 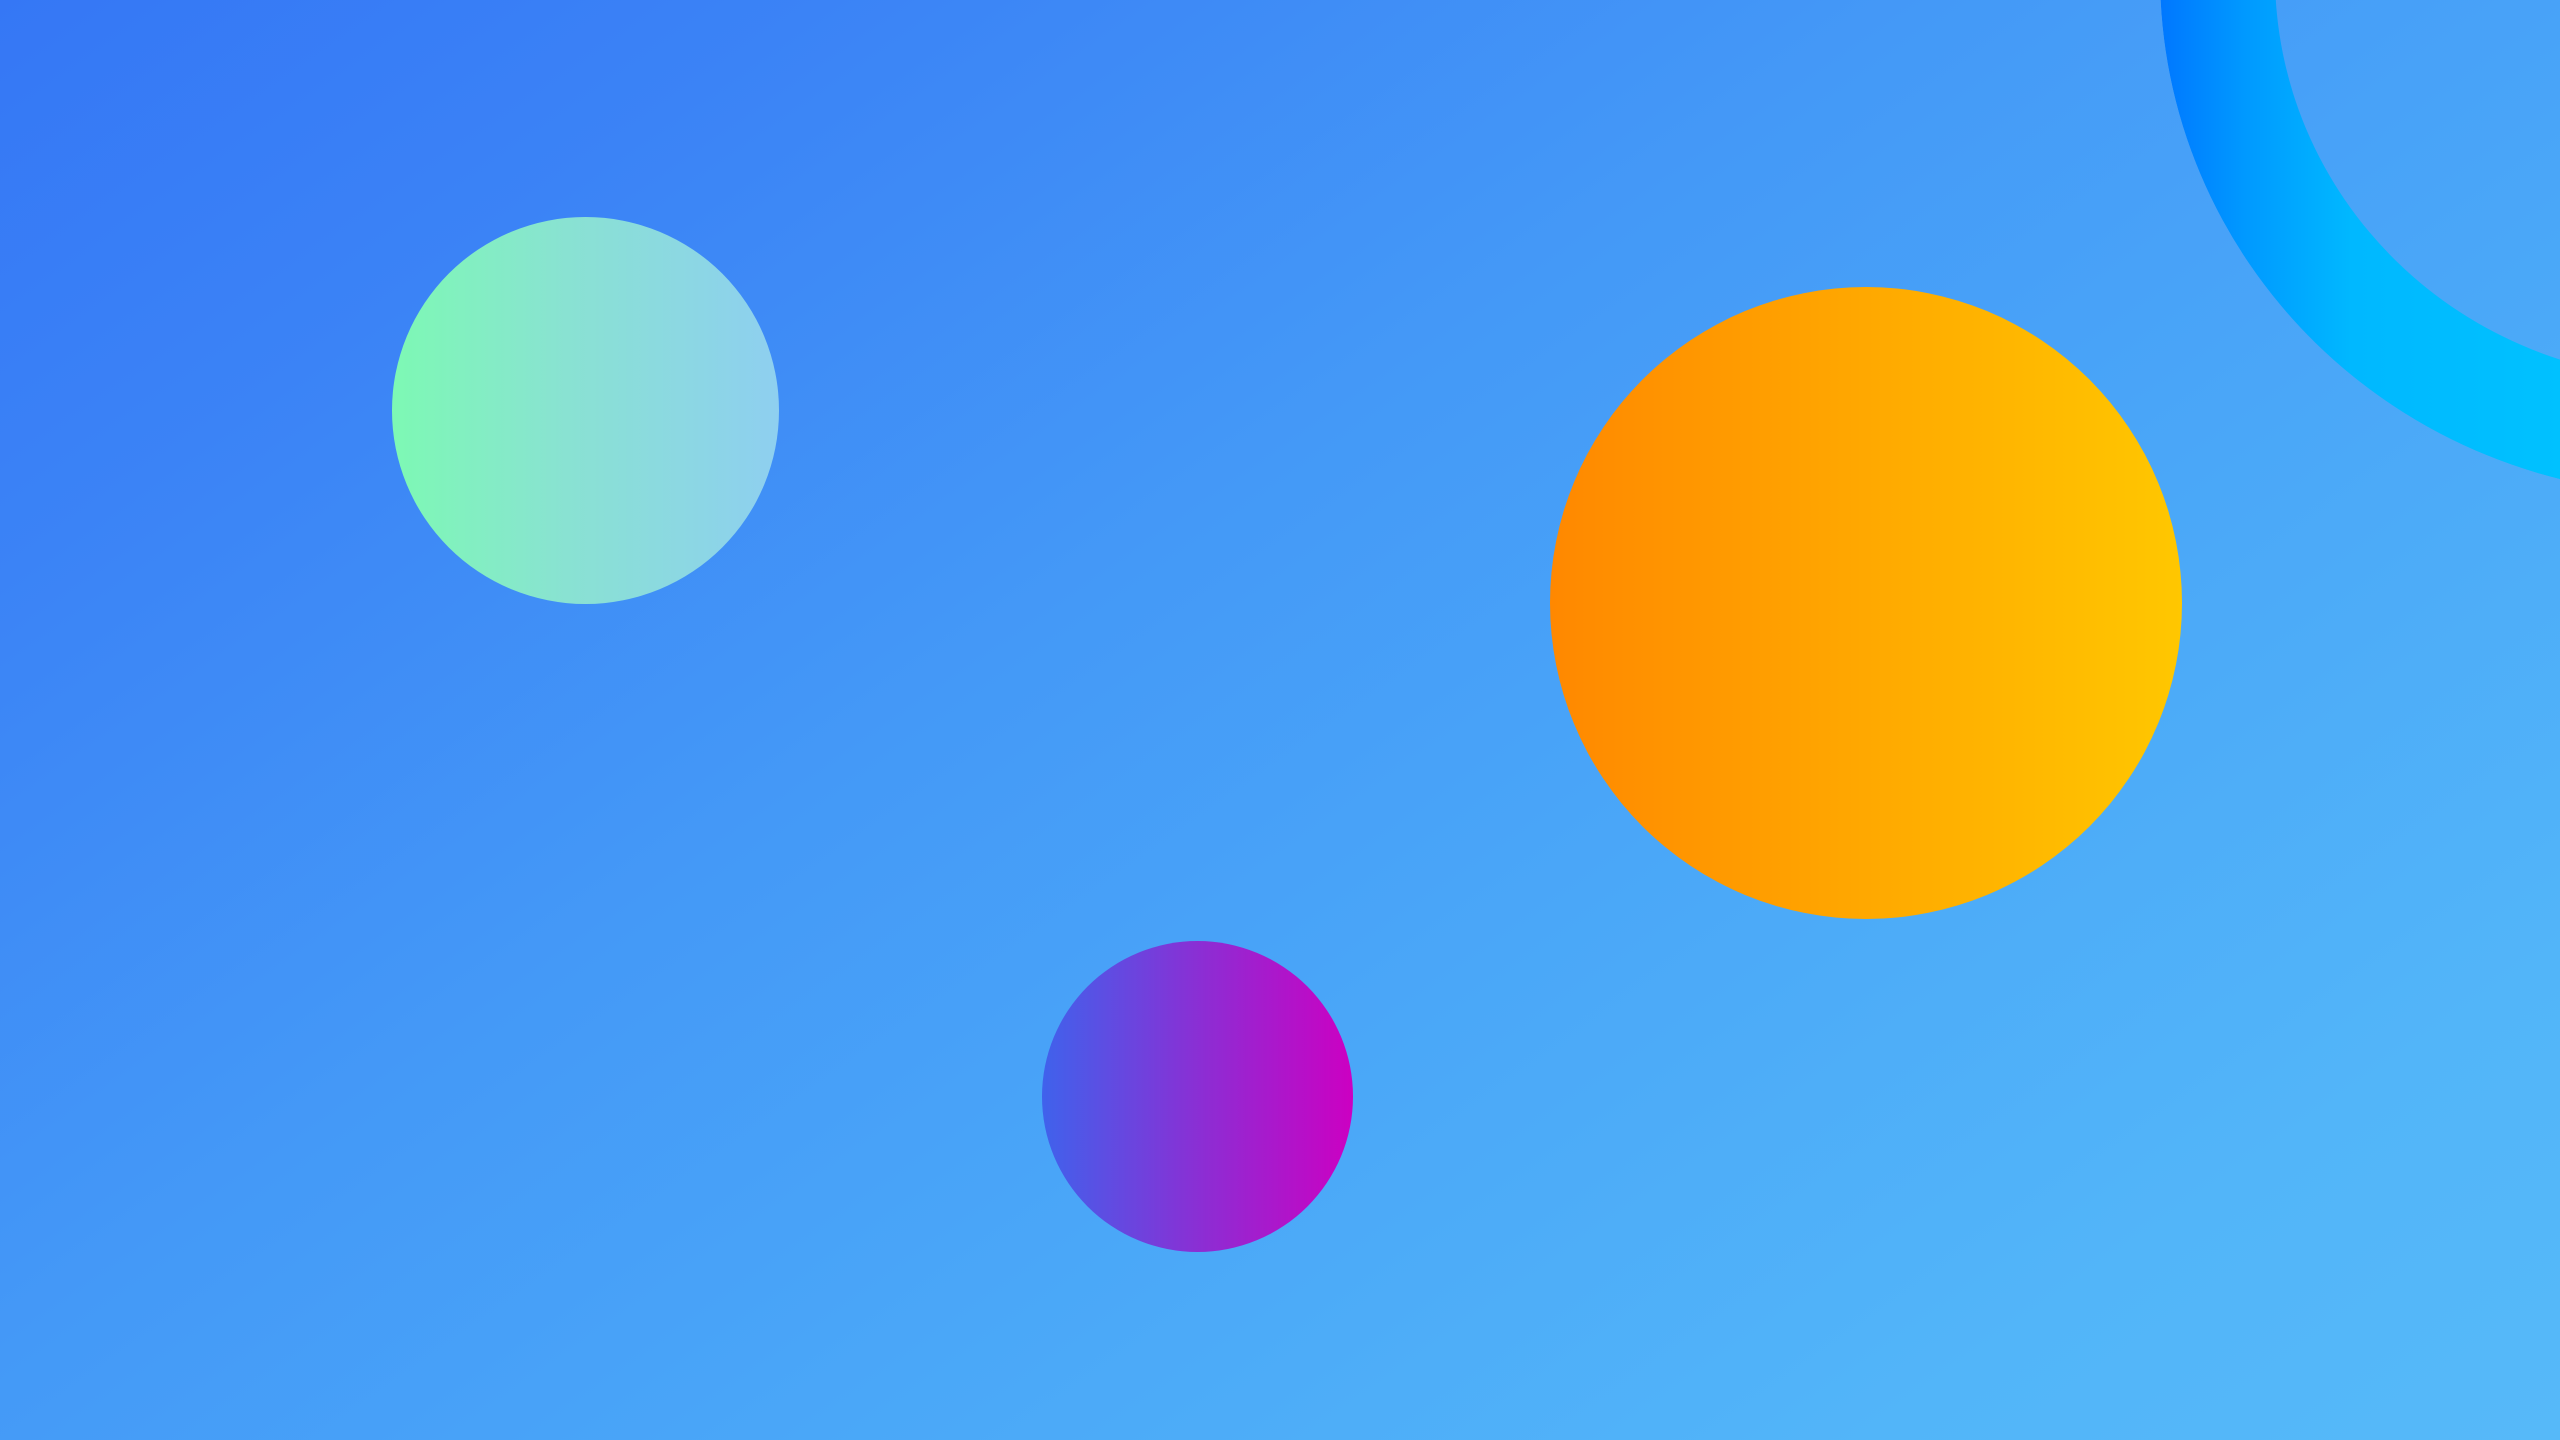 What do you see at coordinates (1197, 1096) in the screenshot?
I see `wallpaper-magenta-circle` at bounding box center [1197, 1096].